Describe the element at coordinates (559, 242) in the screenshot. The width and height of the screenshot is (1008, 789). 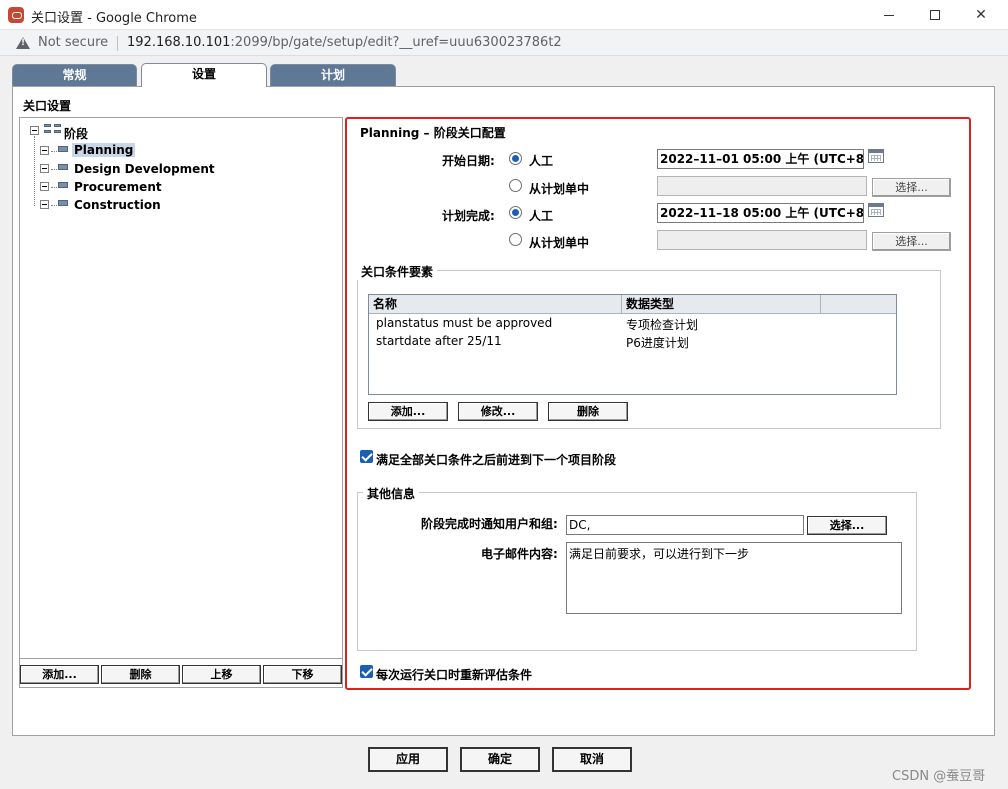
I see `plan-finish-plan-label: 从计划单中` at that location.